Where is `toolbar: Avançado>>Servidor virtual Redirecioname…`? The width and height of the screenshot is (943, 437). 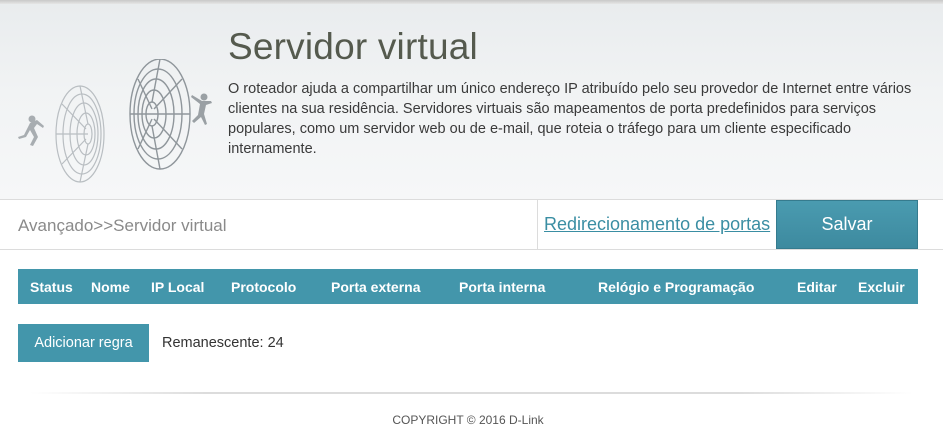 toolbar: Avançado>>Servidor virtual Redirecioname… is located at coordinates (471, 224).